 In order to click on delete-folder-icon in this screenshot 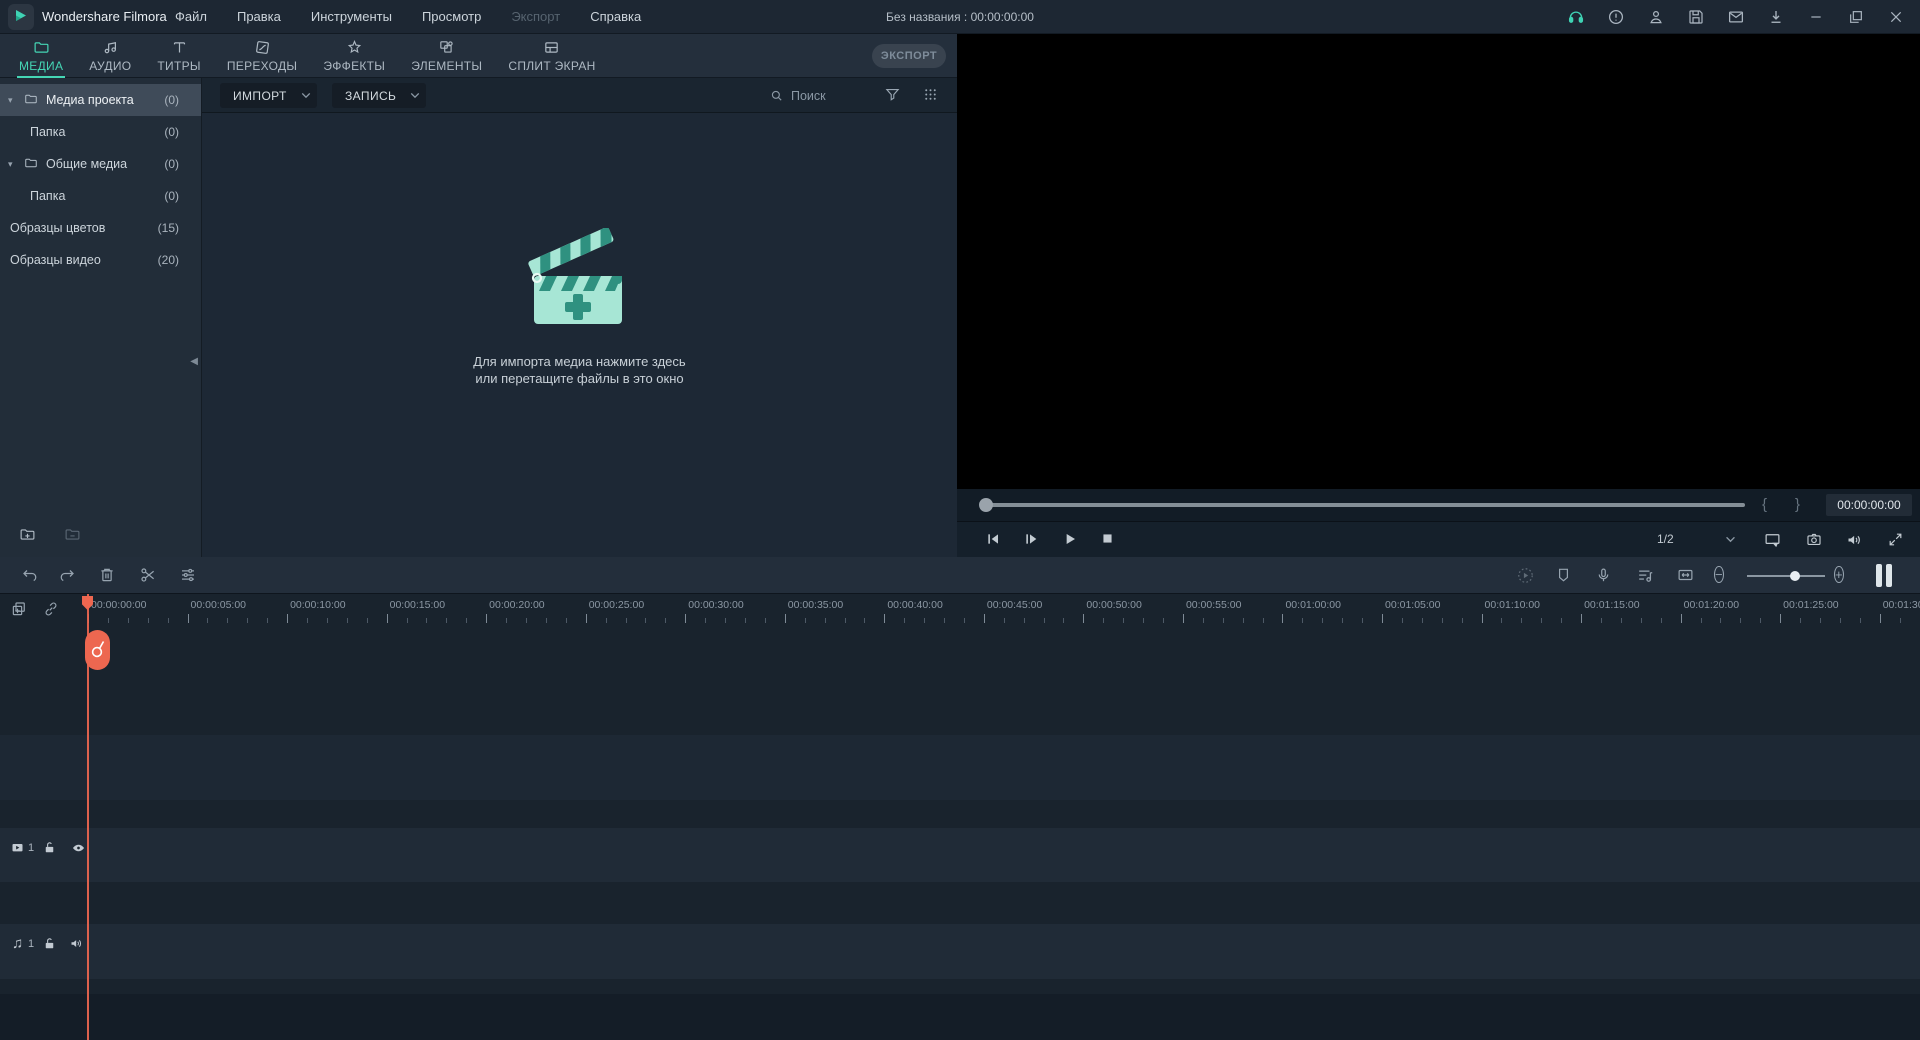, I will do `click(72, 534)`.